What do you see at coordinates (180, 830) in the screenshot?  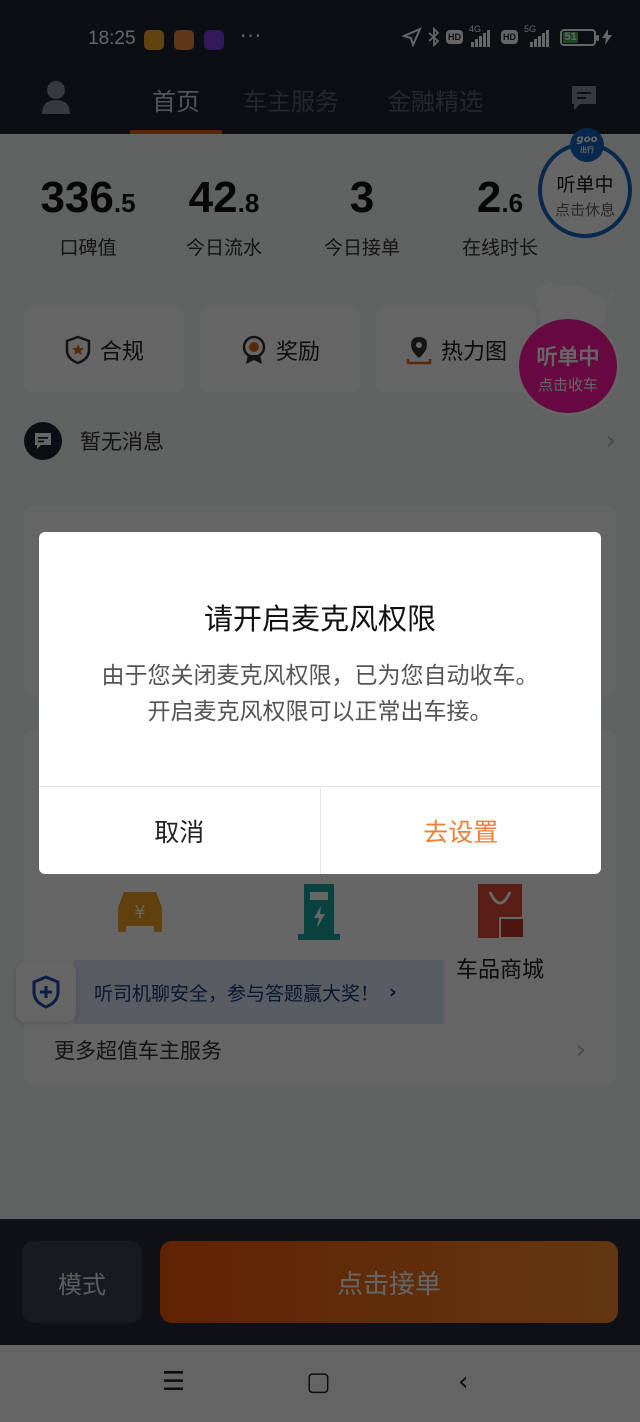 I see `cancel-button: 取消` at bounding box center [180, 830].